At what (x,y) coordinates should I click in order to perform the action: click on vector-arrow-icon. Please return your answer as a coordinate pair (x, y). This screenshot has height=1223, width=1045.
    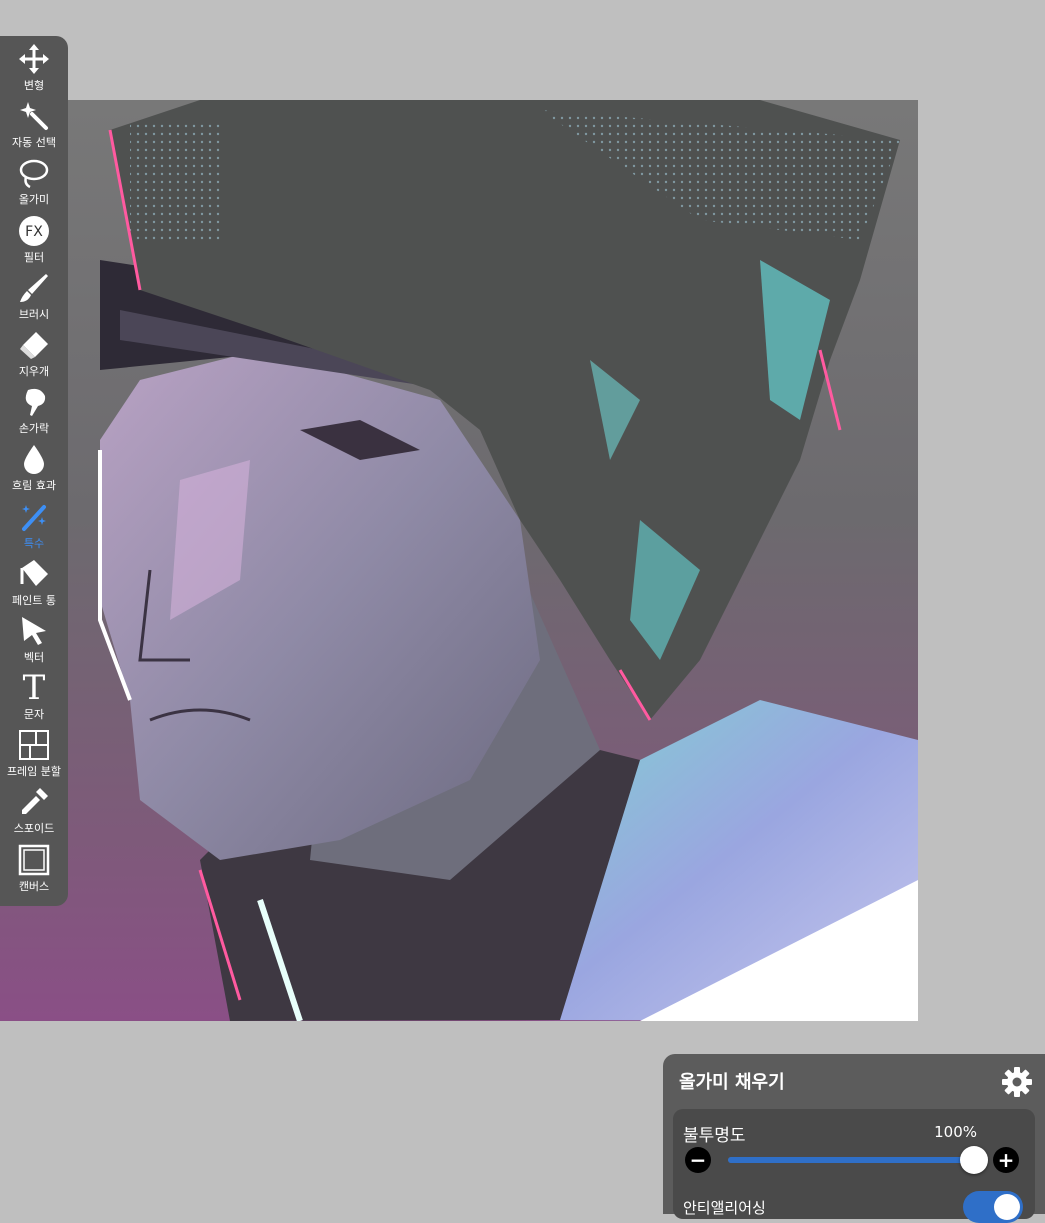
    Looking at the image, I should click on (34, 631).